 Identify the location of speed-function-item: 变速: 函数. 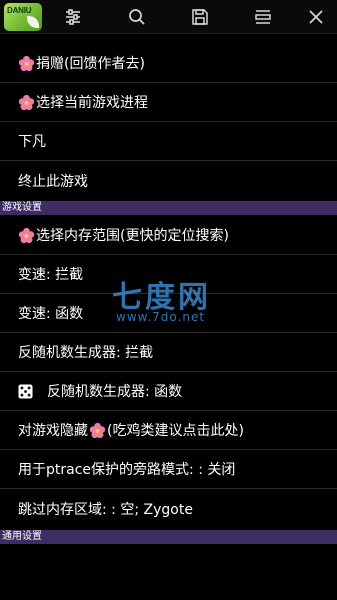
(168, 313).